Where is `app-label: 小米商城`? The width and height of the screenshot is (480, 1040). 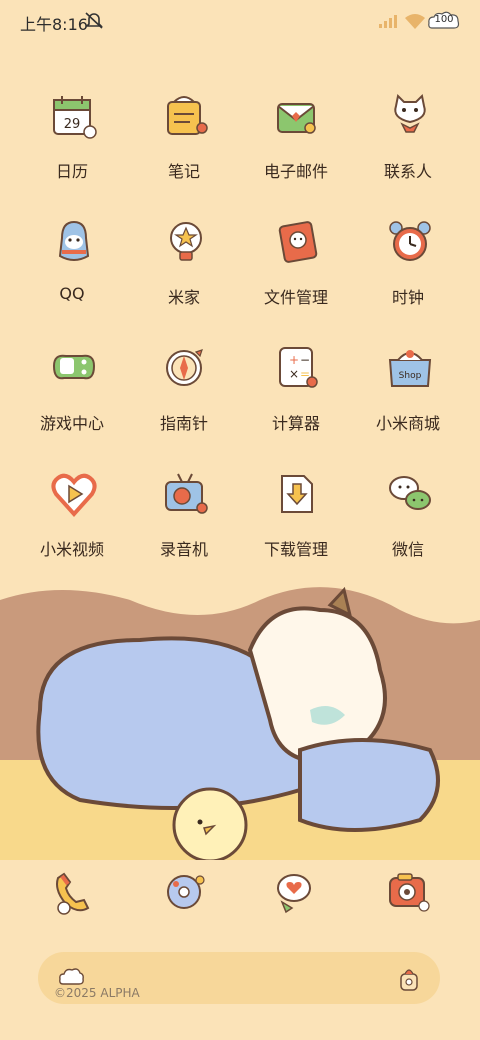 app-label: 小米商城 is located at coordinates (407, 423).